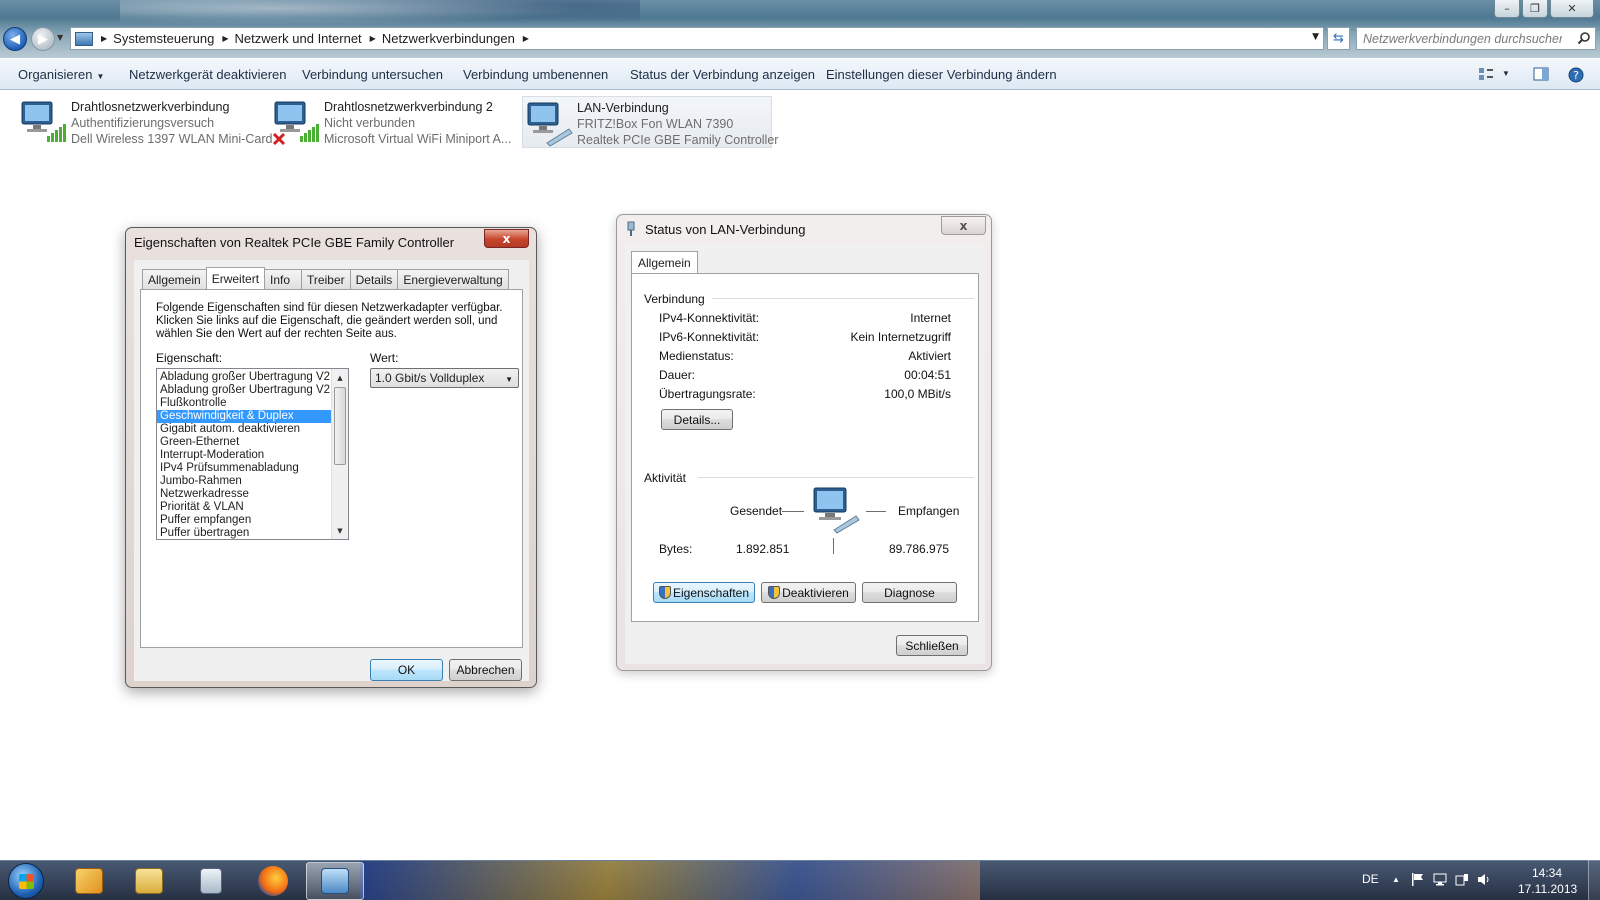  I want to click on scroll-down-icon: ▼, so click(340, 530).